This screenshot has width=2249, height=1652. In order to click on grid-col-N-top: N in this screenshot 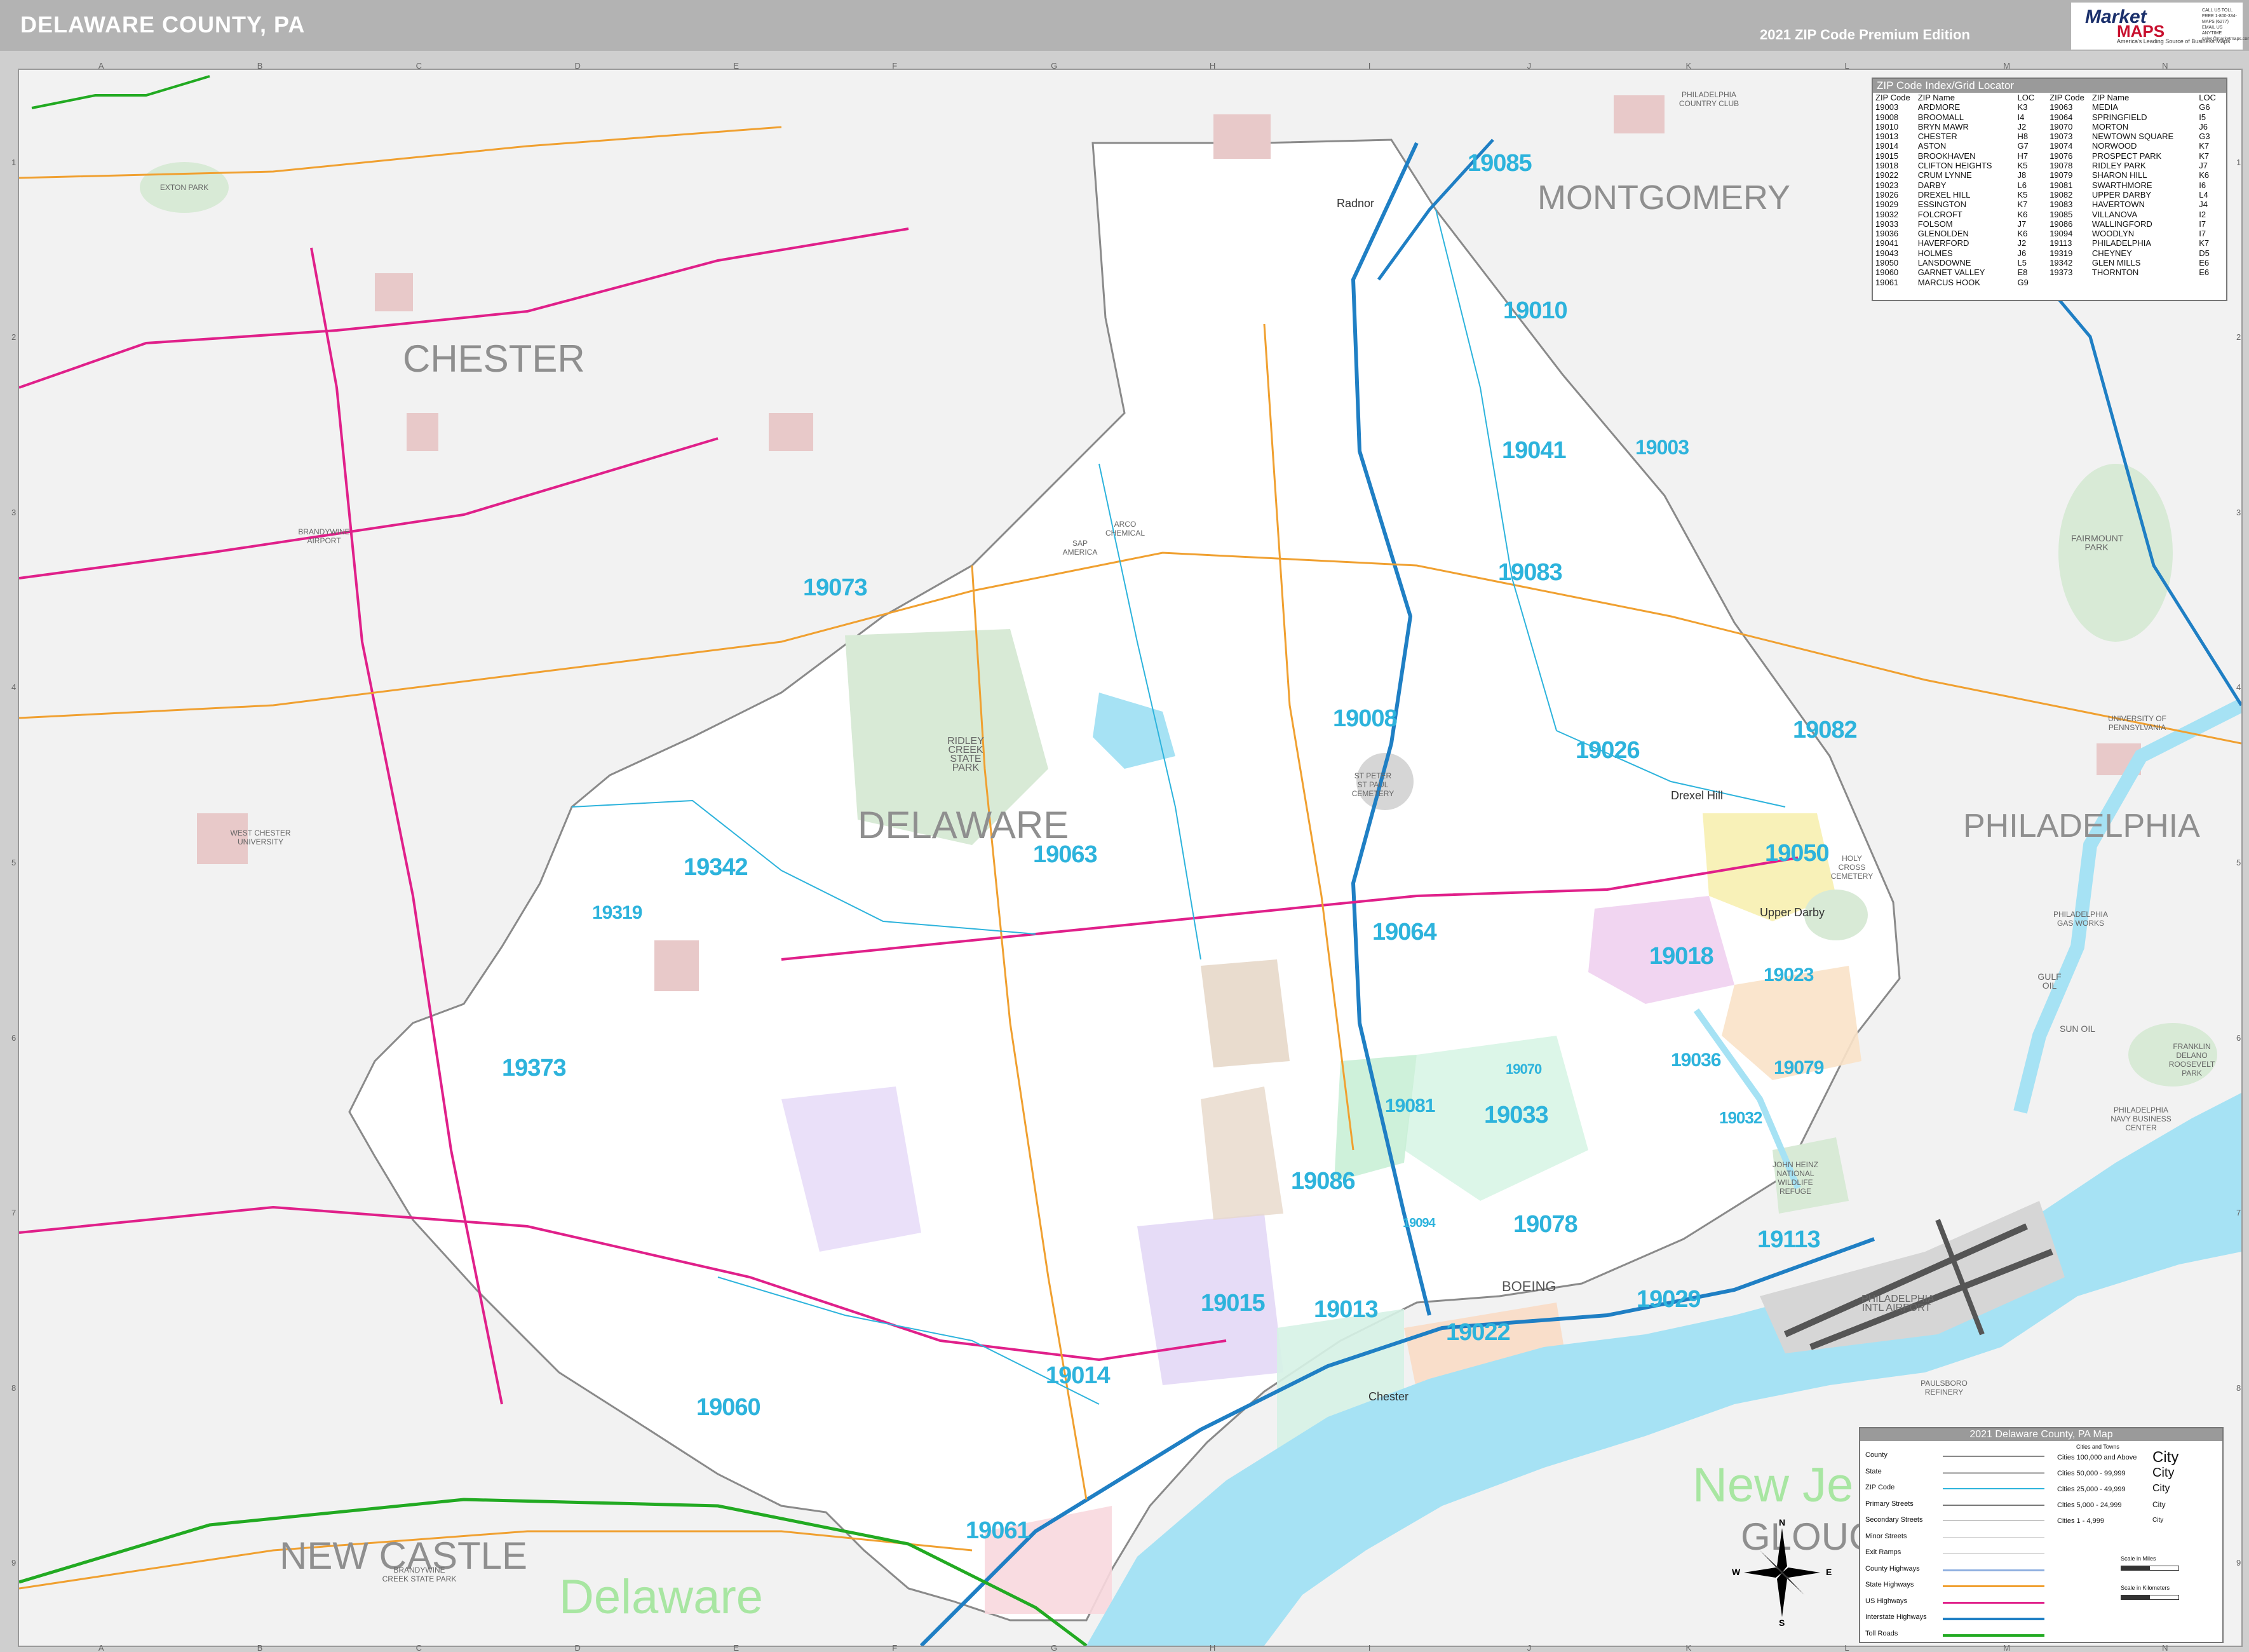, I will do `click(2165, 66)`.